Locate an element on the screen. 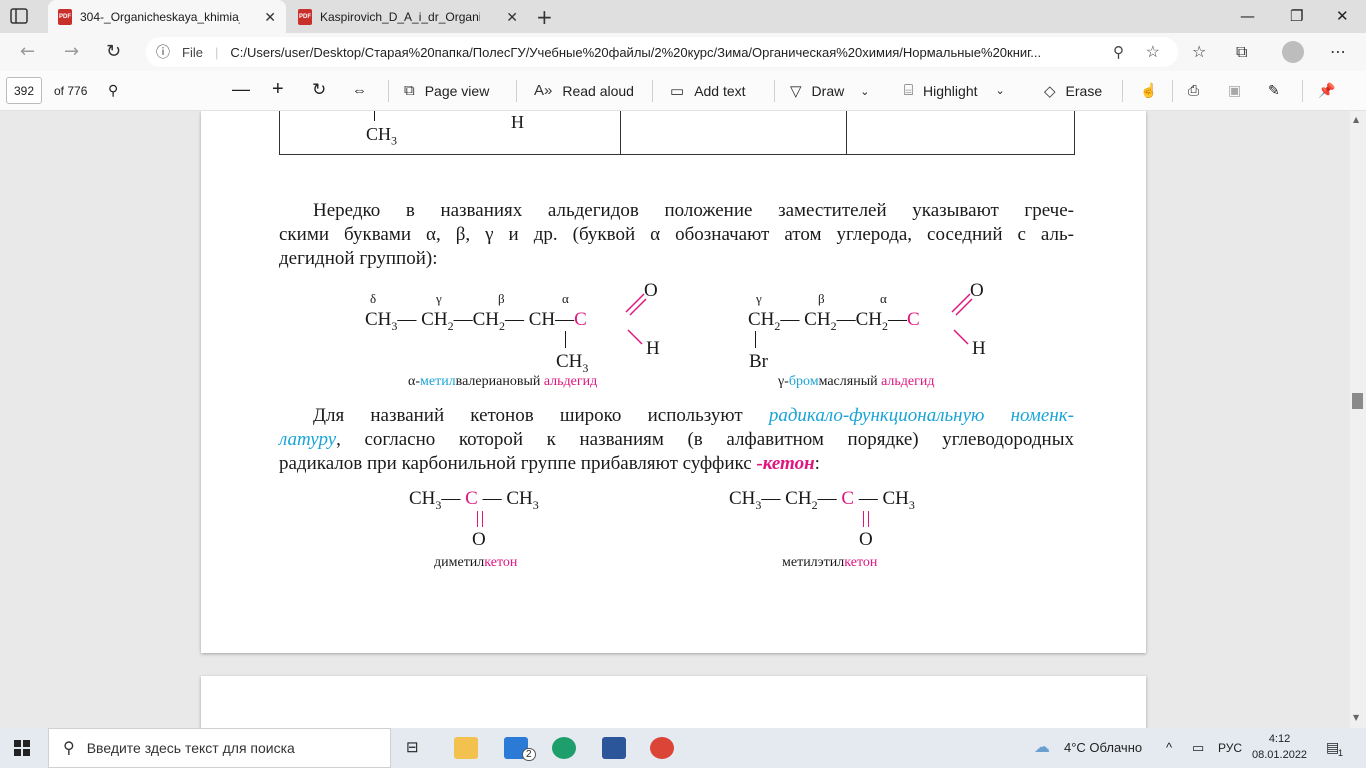  formula3-oxygen: O is located at coordinates (479, 539).